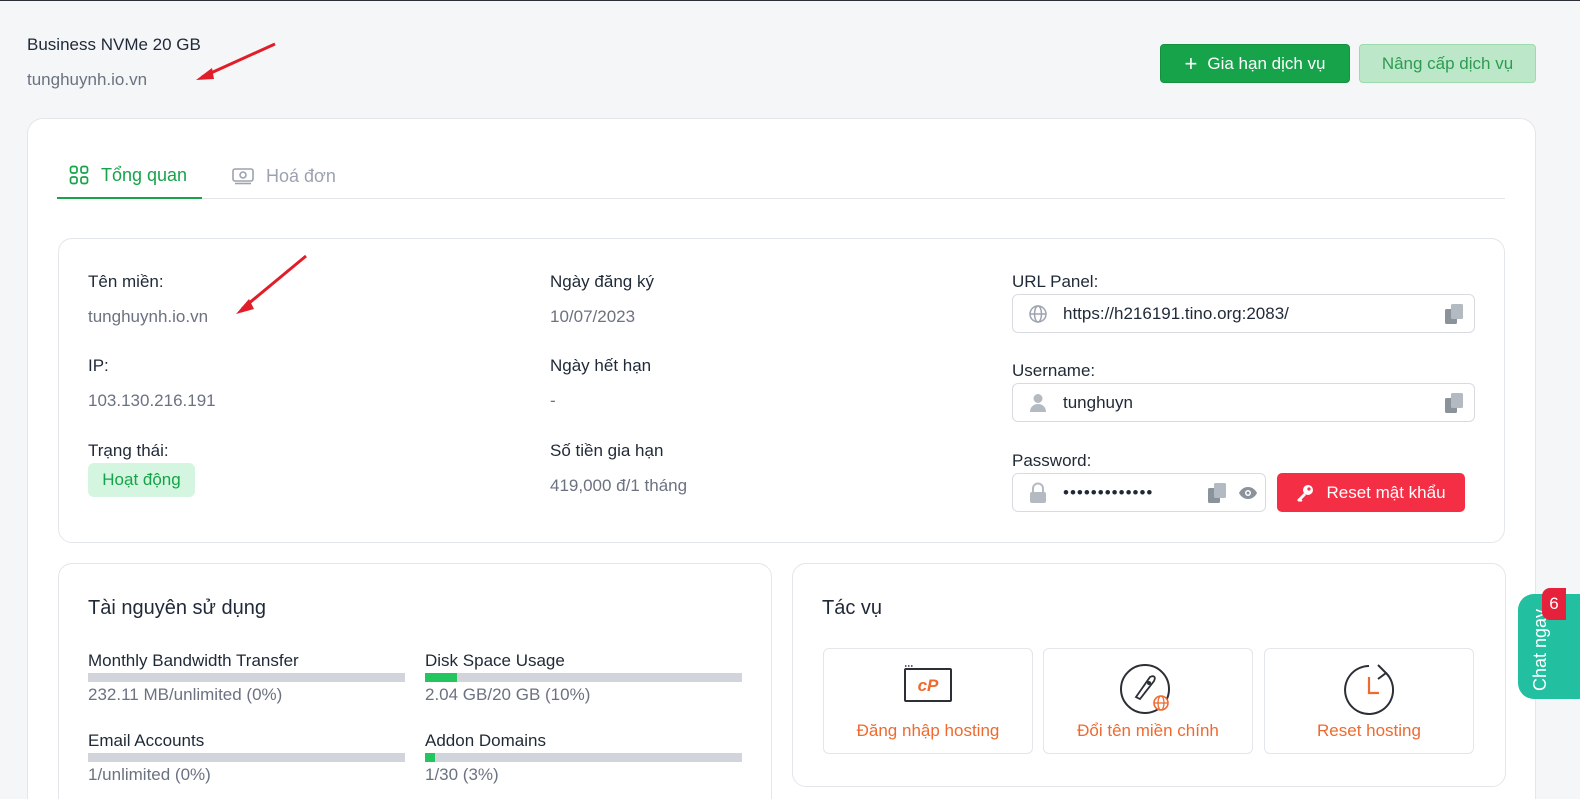 The image size is (1580, 799). Describe the element at coordinates (1052, 460) in the screenshot. I see `password-label: Password:` at that location.